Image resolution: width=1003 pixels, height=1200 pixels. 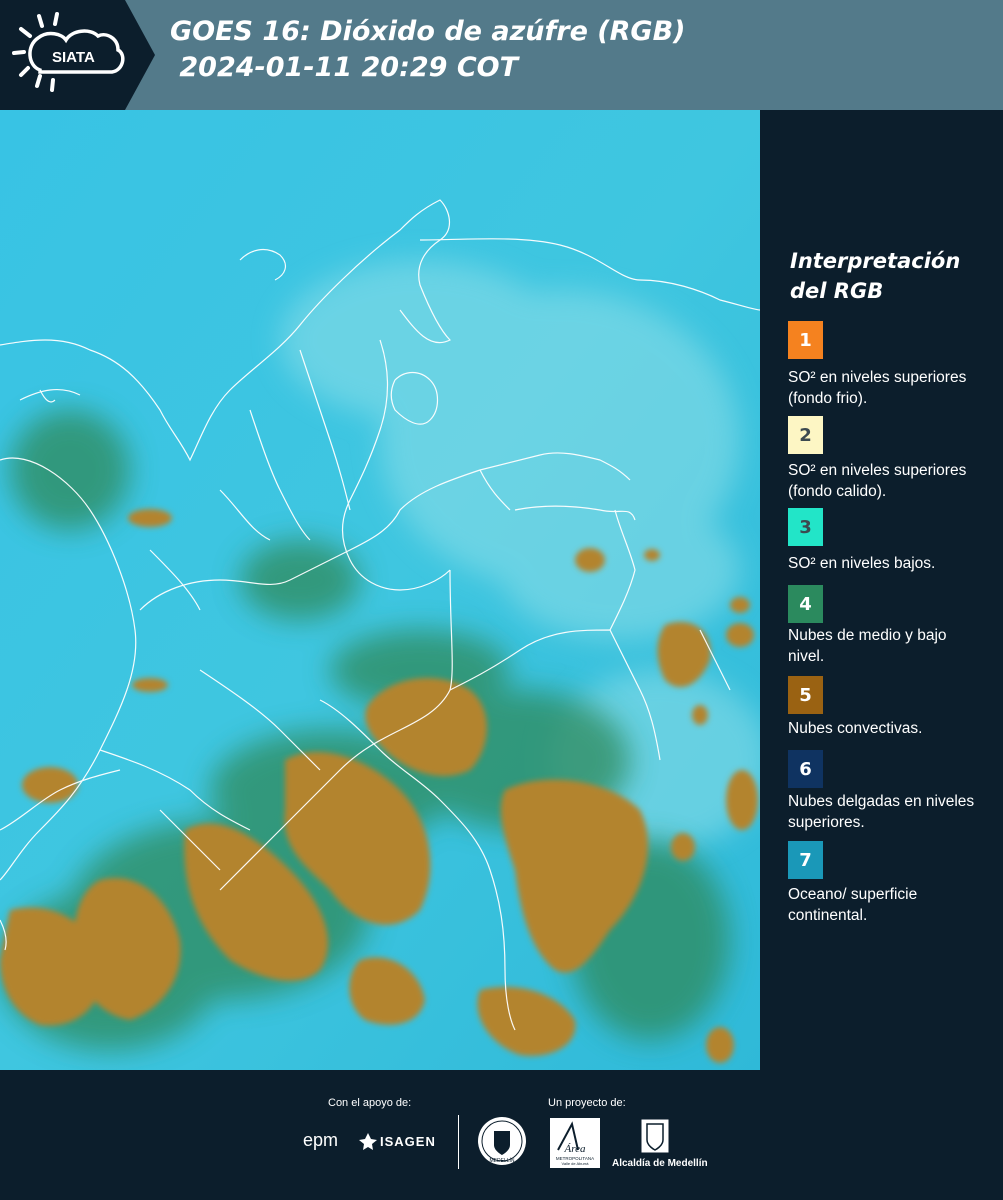 I want to click on legend-number-5: 5, so click(x=805, y=695).